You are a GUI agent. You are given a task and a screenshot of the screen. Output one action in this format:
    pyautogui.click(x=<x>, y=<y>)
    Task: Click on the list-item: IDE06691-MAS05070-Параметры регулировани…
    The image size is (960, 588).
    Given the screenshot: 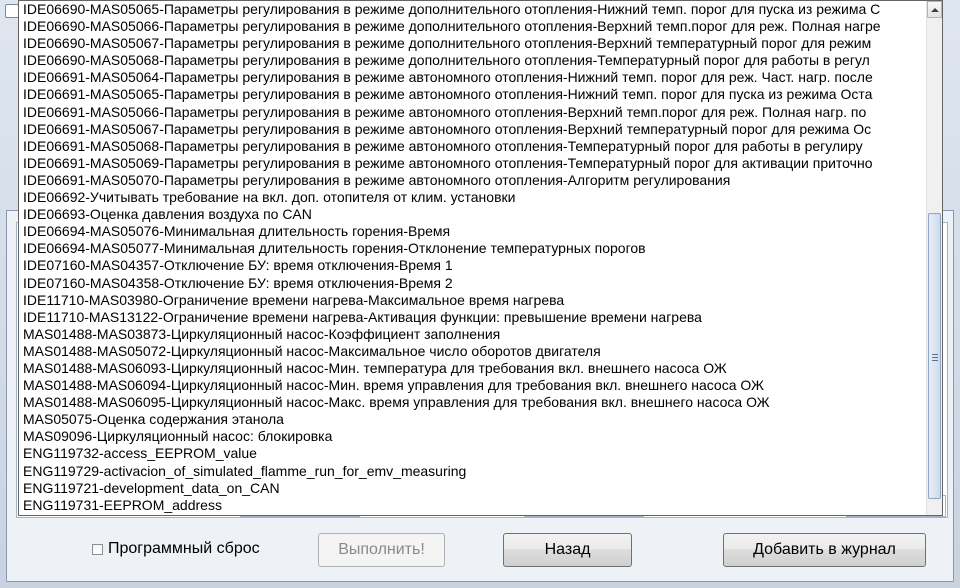 What is the action you would take?
    pyautogui.click(x=472, y=180)
    